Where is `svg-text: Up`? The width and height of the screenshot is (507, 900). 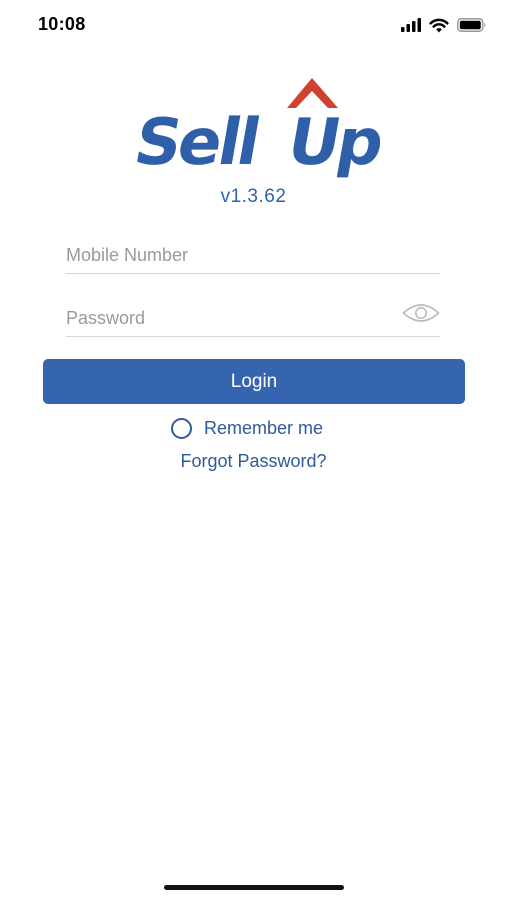 svg-text: Up is located at coordinates (331, 142).